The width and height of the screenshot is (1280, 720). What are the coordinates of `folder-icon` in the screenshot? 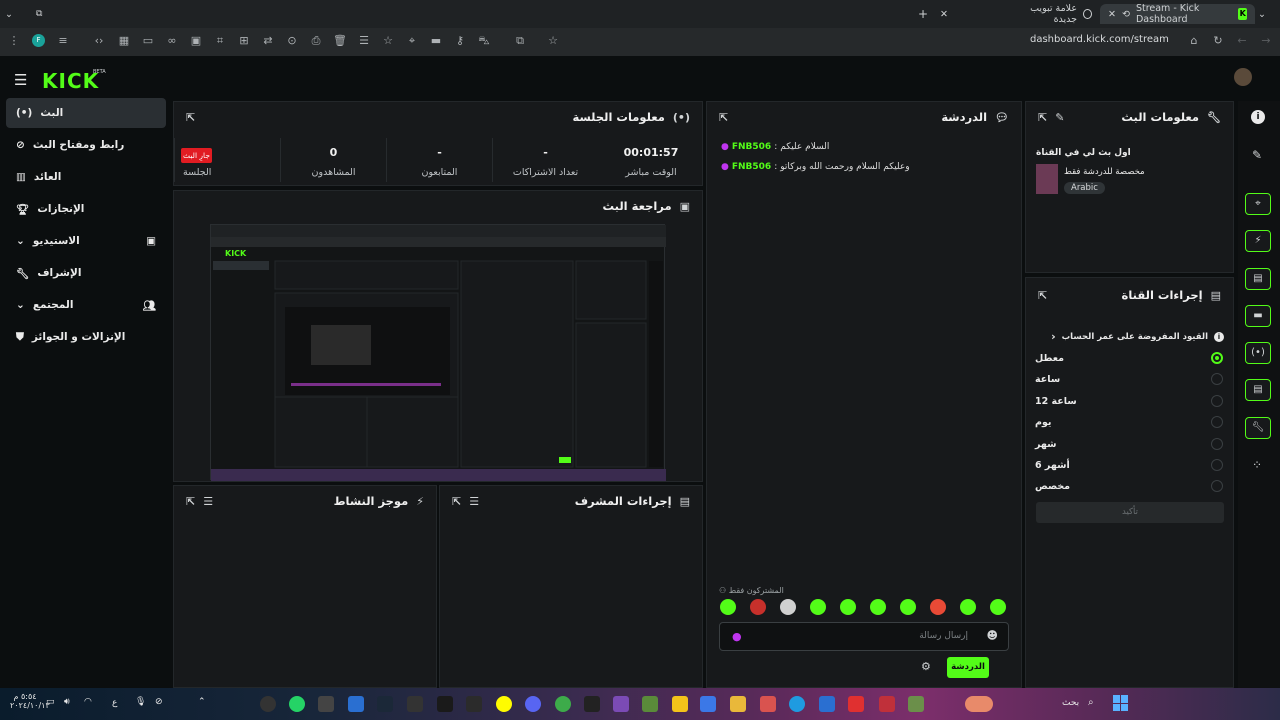 It's located at (738, 704).